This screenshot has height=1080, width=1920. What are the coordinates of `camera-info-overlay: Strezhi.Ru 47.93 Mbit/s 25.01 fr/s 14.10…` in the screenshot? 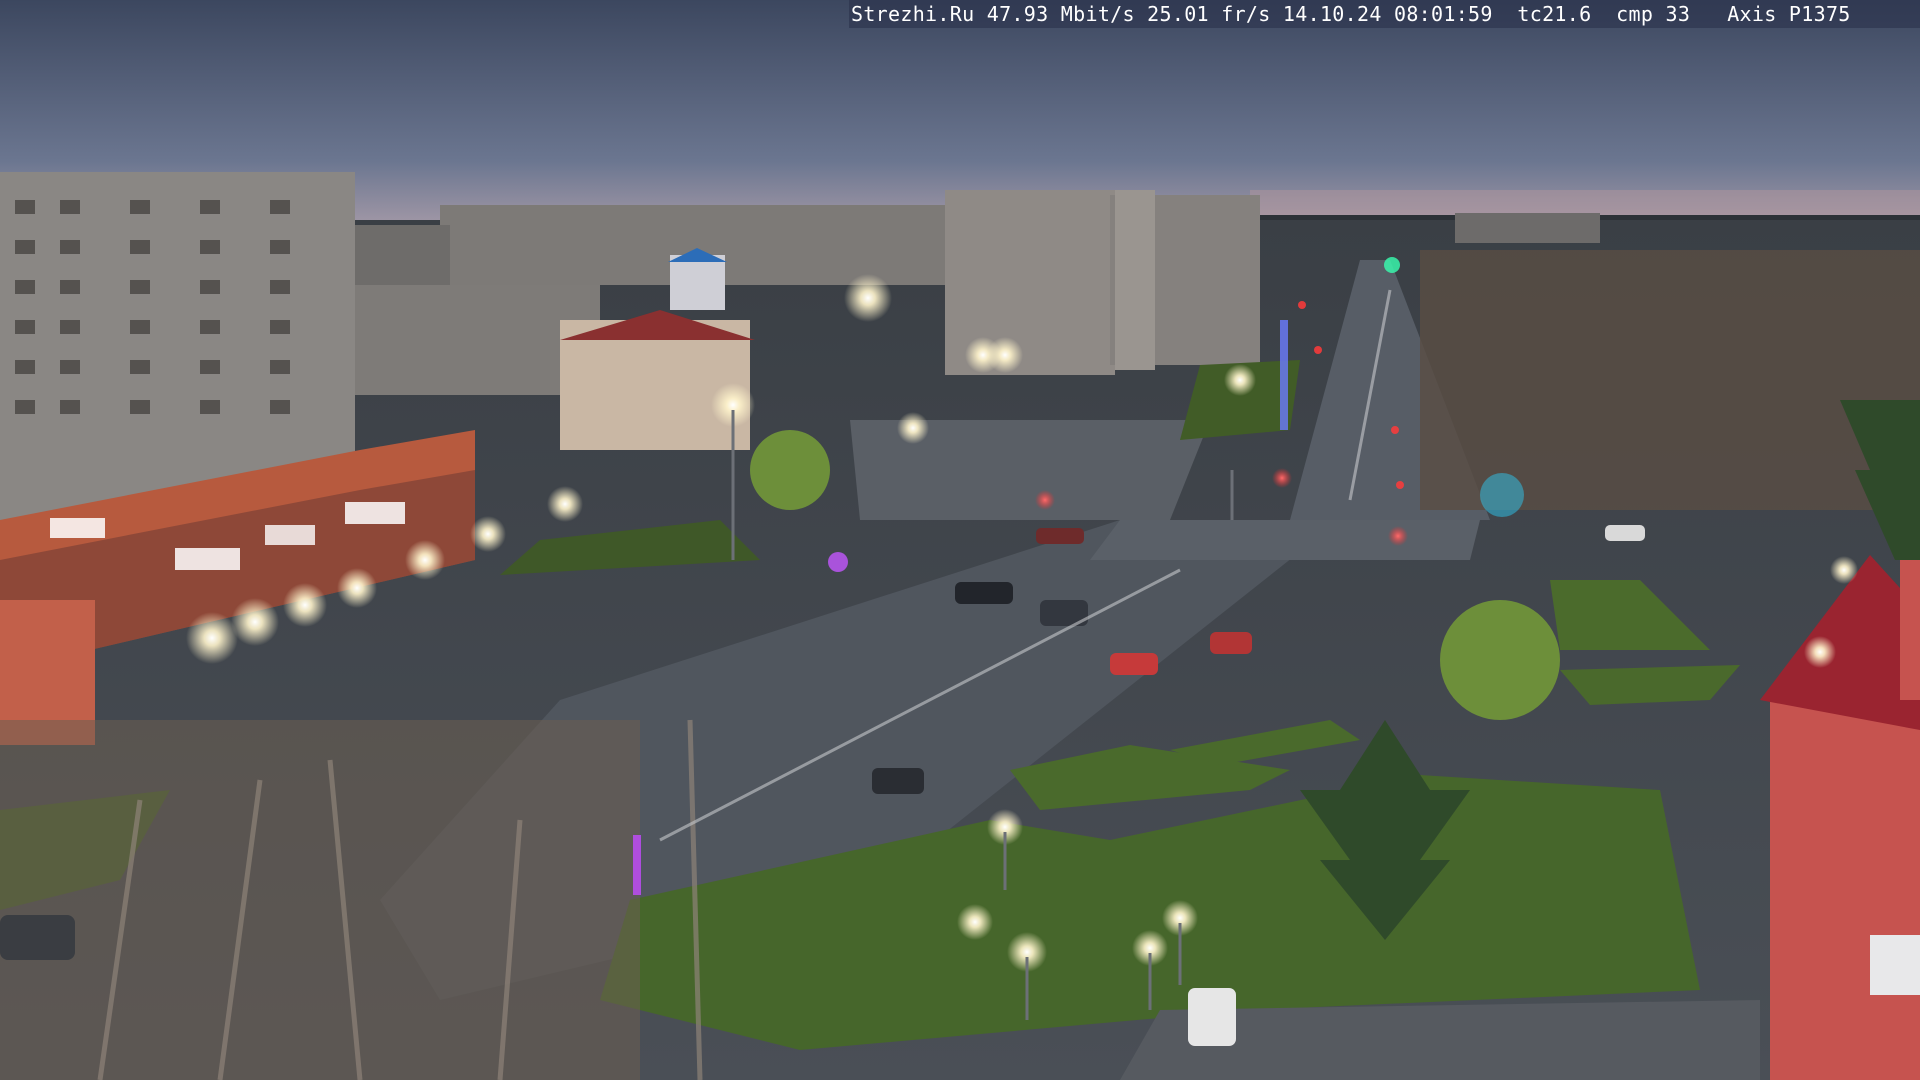 It's located at (1384, 14).